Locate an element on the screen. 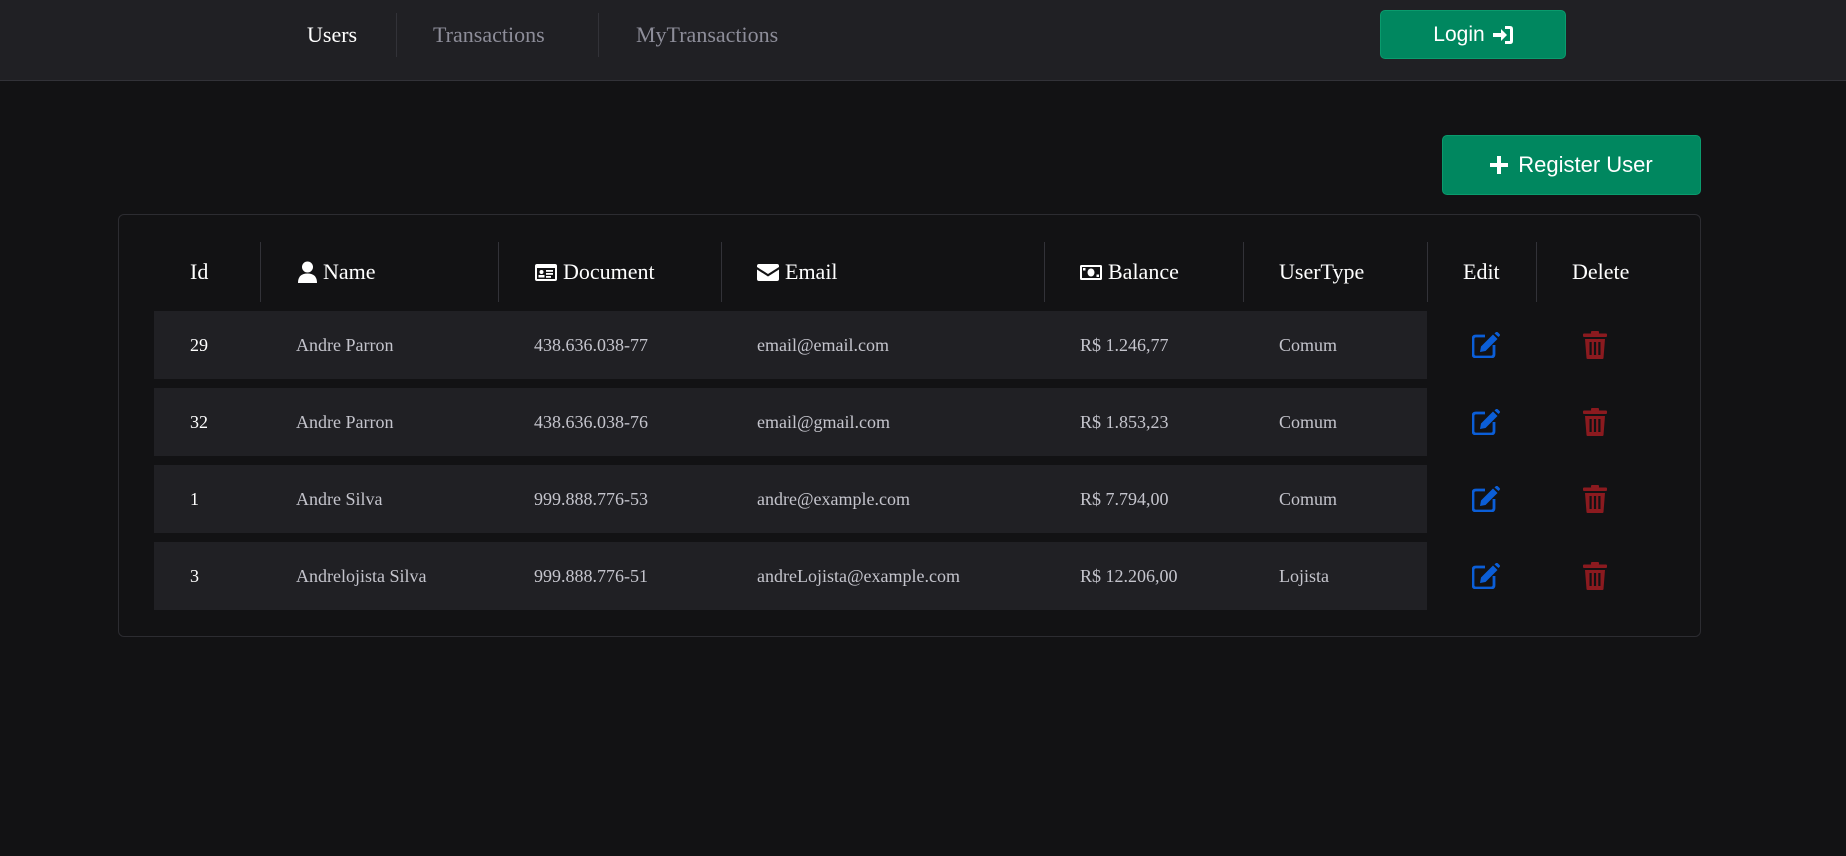  cell-balance: R$ 7.794,00 is located at coordinates (1124, 499).